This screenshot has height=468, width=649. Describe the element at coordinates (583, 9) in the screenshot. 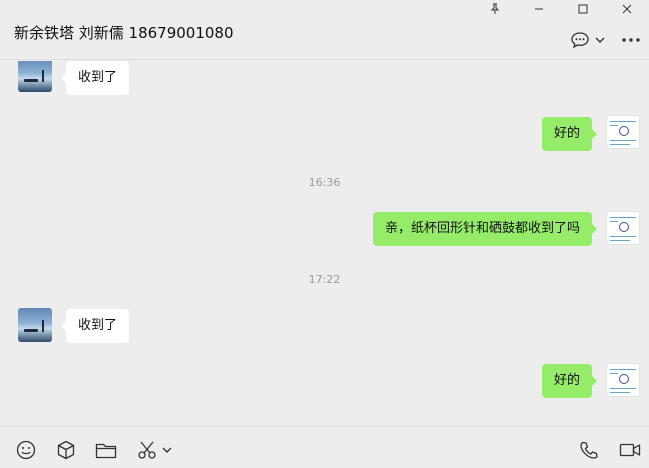

I see `maximize-icon` at that location.